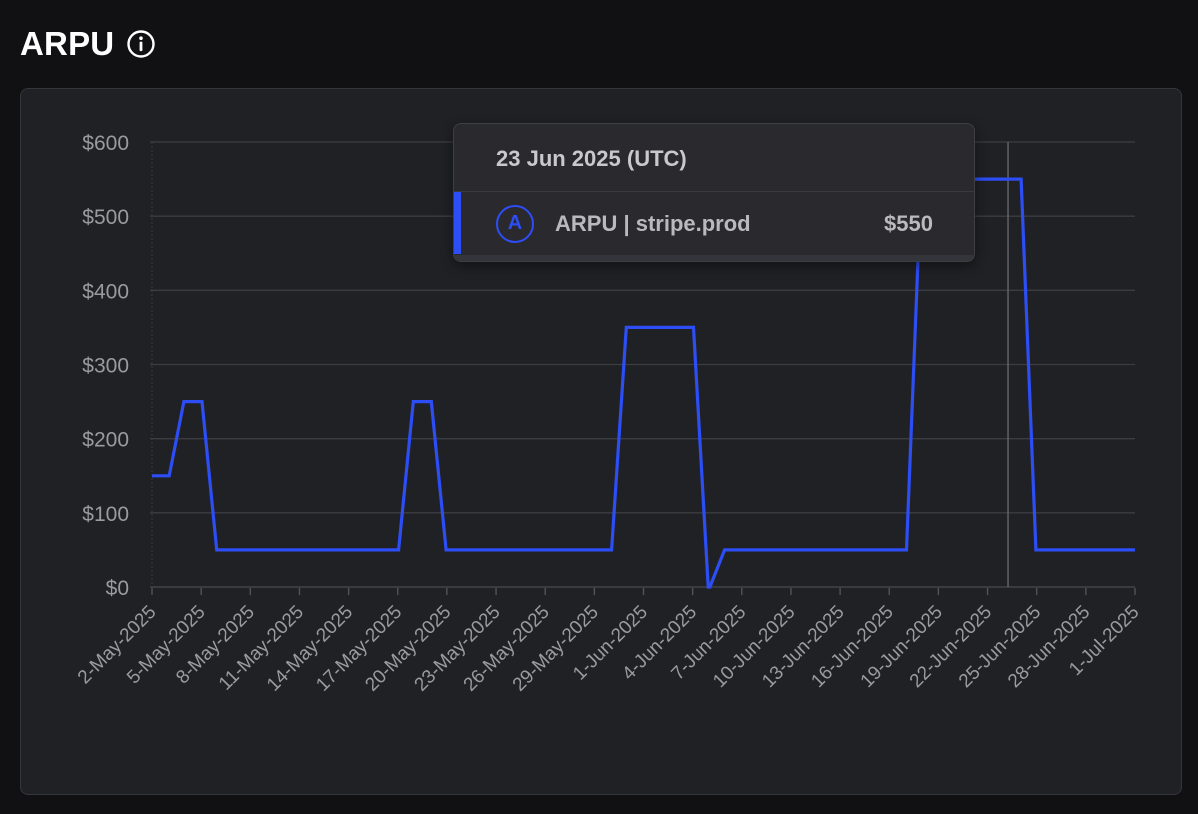 The image size is (1198, 814). Describe the element at coordinates (105, 217) in the screenshot. I see `y-tick-label: $500` at that location.